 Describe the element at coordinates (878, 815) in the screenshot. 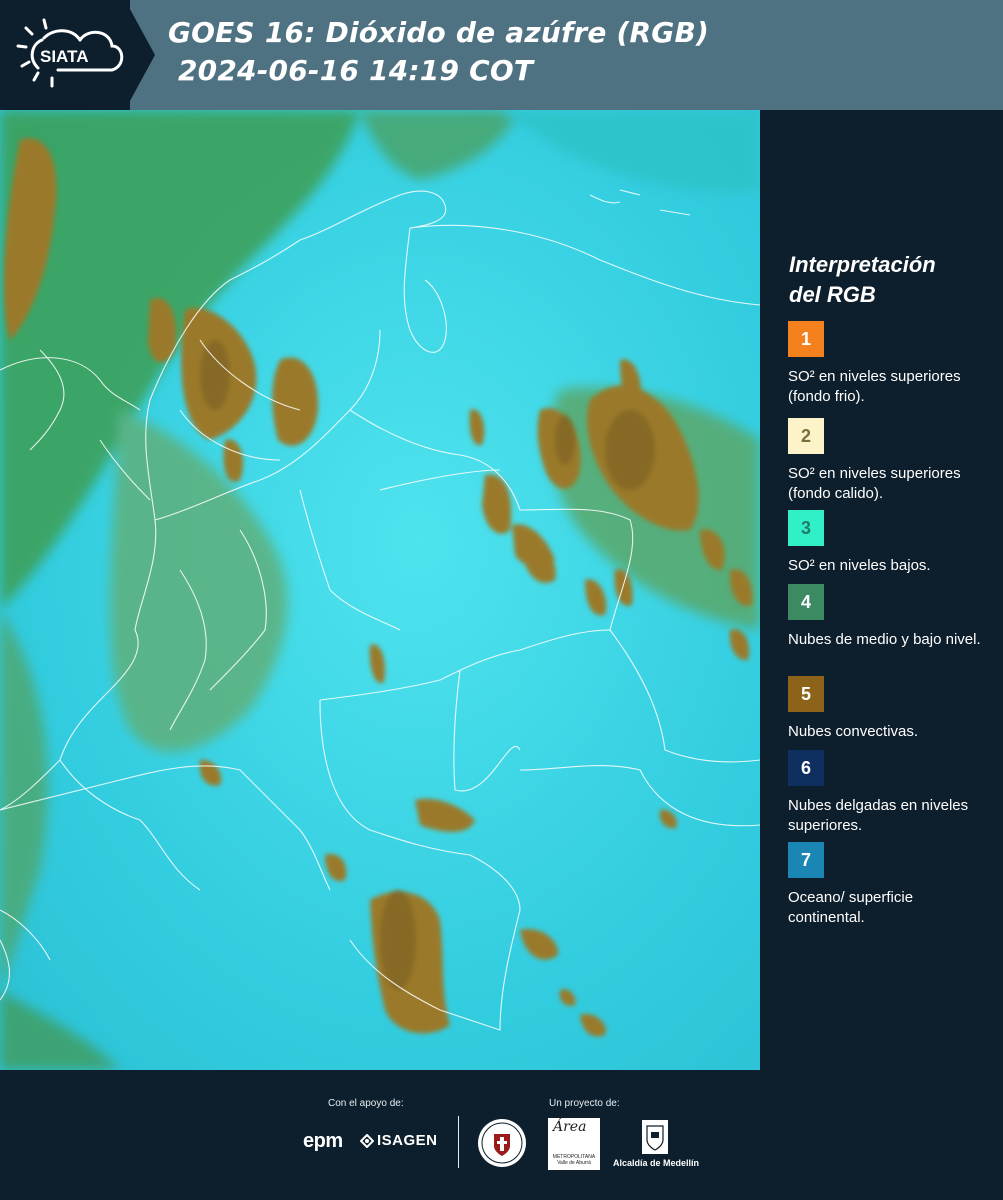

I see `legend-label: Nubes delgadas en niveles superiores.` at that location.